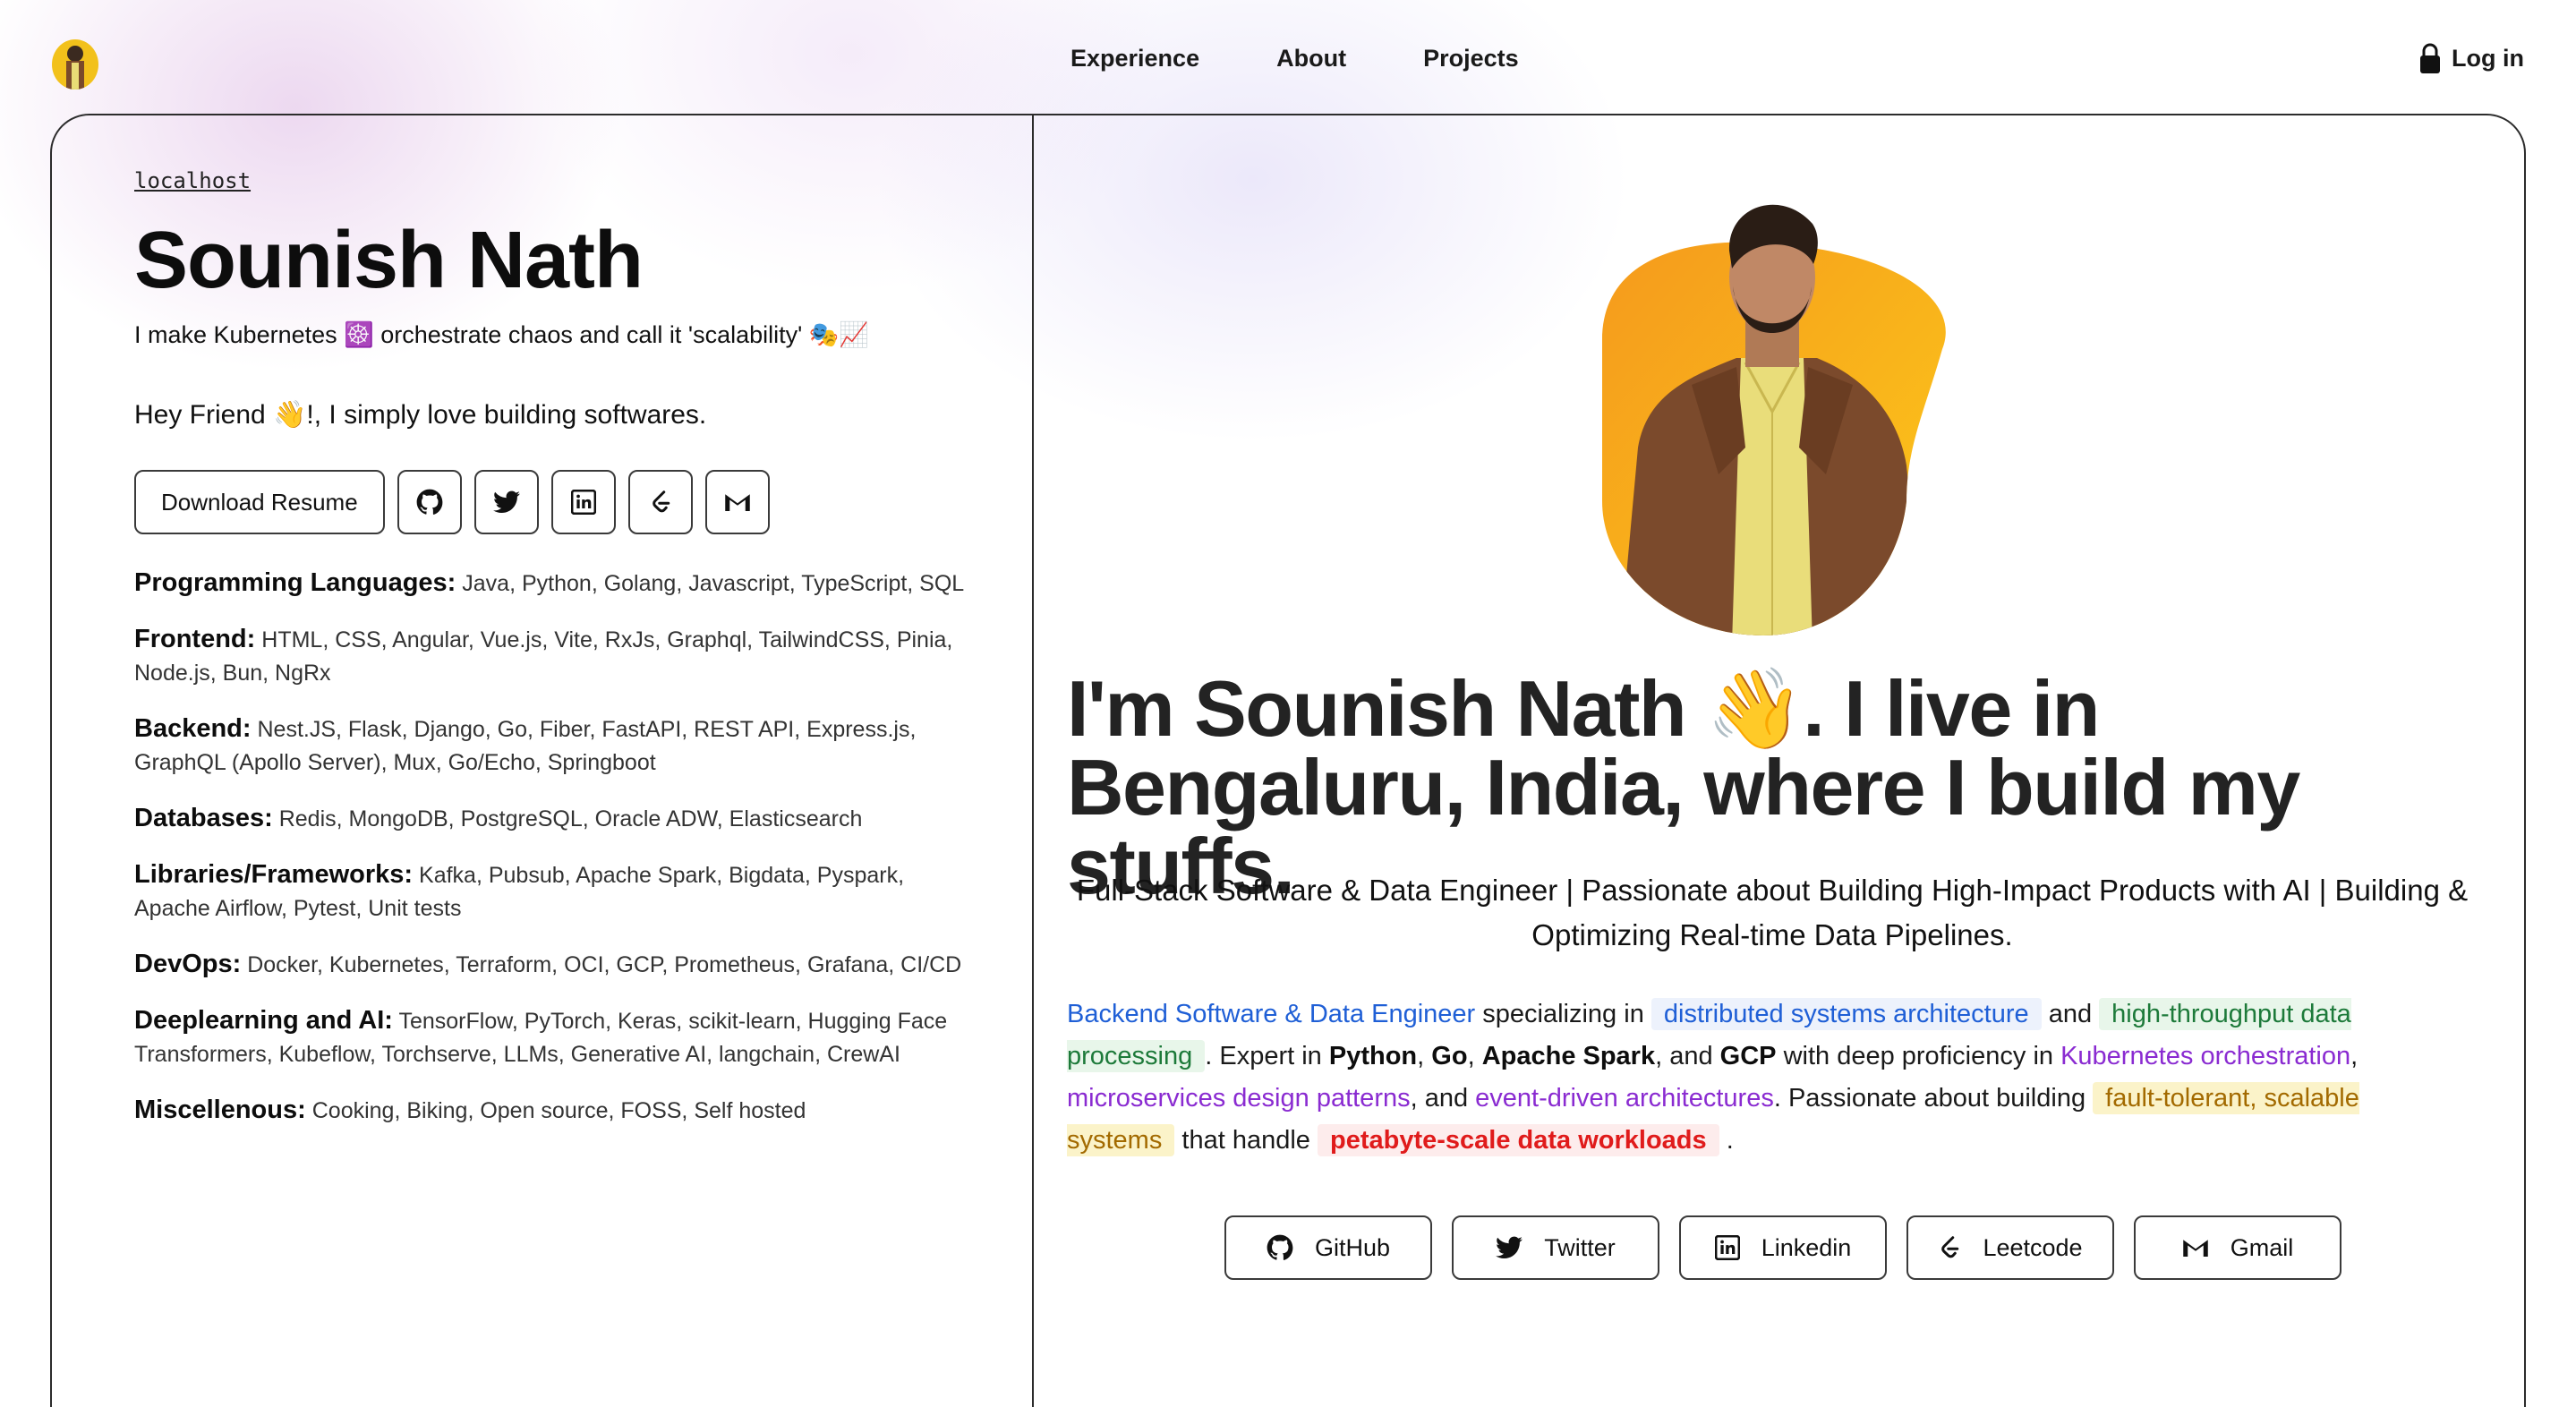 Image resolution: width=2576 pixels, height=1407 pixels. I want to click on login-button: Log in, so click(2471, 58).